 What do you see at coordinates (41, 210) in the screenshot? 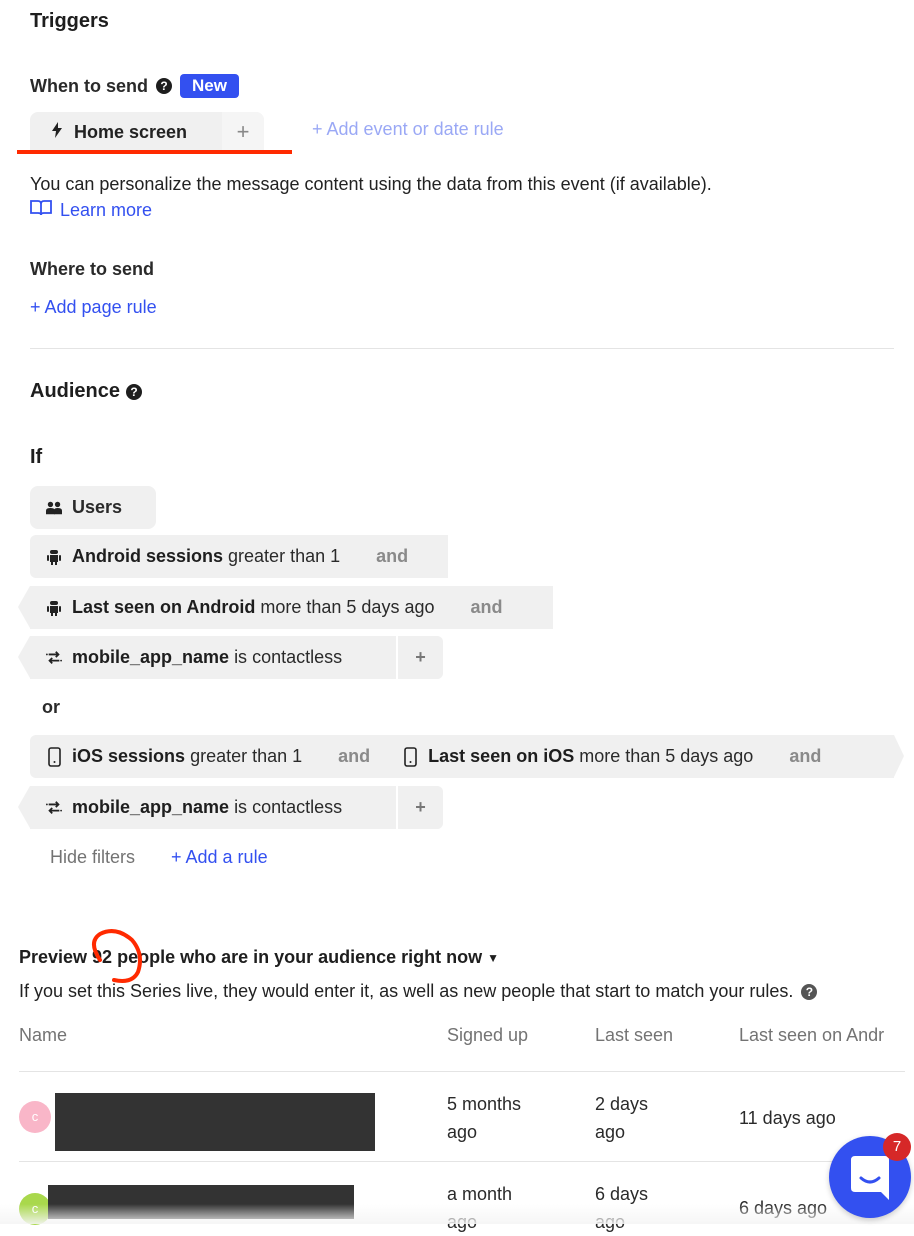
I see `book-icon` at bounding box center [41, 210].